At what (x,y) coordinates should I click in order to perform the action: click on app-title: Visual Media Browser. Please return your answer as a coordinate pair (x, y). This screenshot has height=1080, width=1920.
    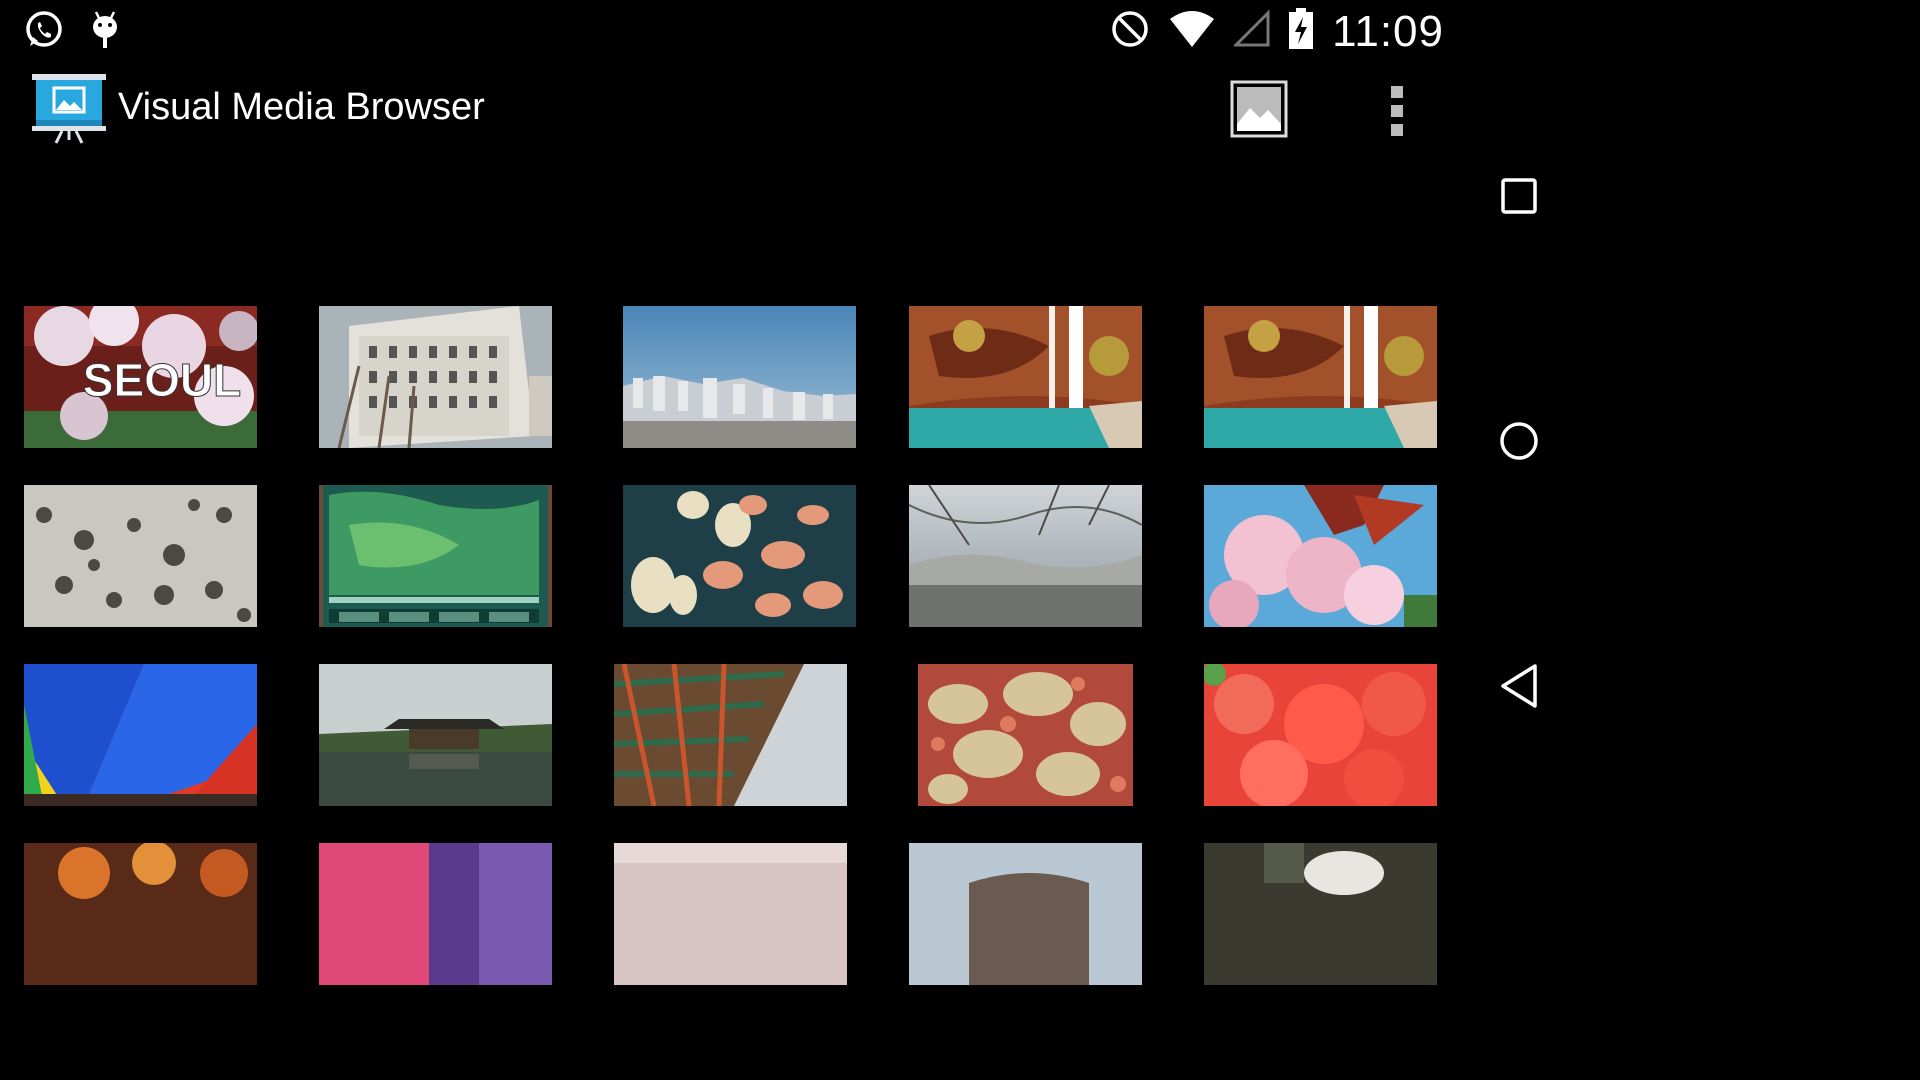
    Looking at the image, I should click on (301, 107).